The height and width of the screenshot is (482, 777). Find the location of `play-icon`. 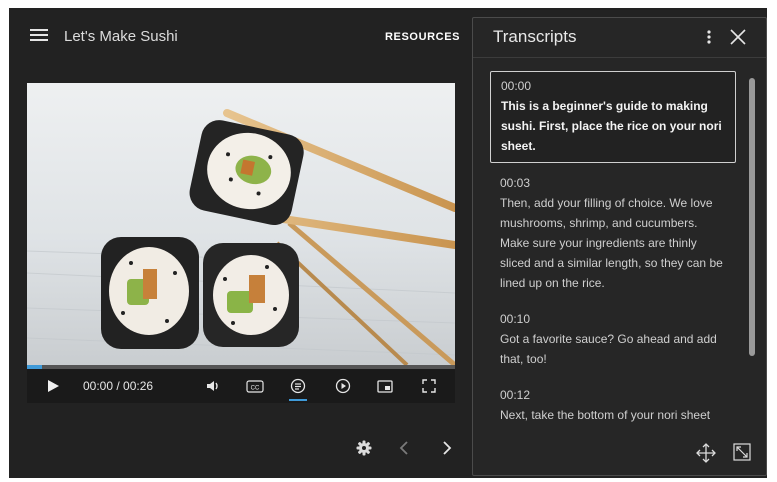

play-icon is located at coordinates (53, 386).